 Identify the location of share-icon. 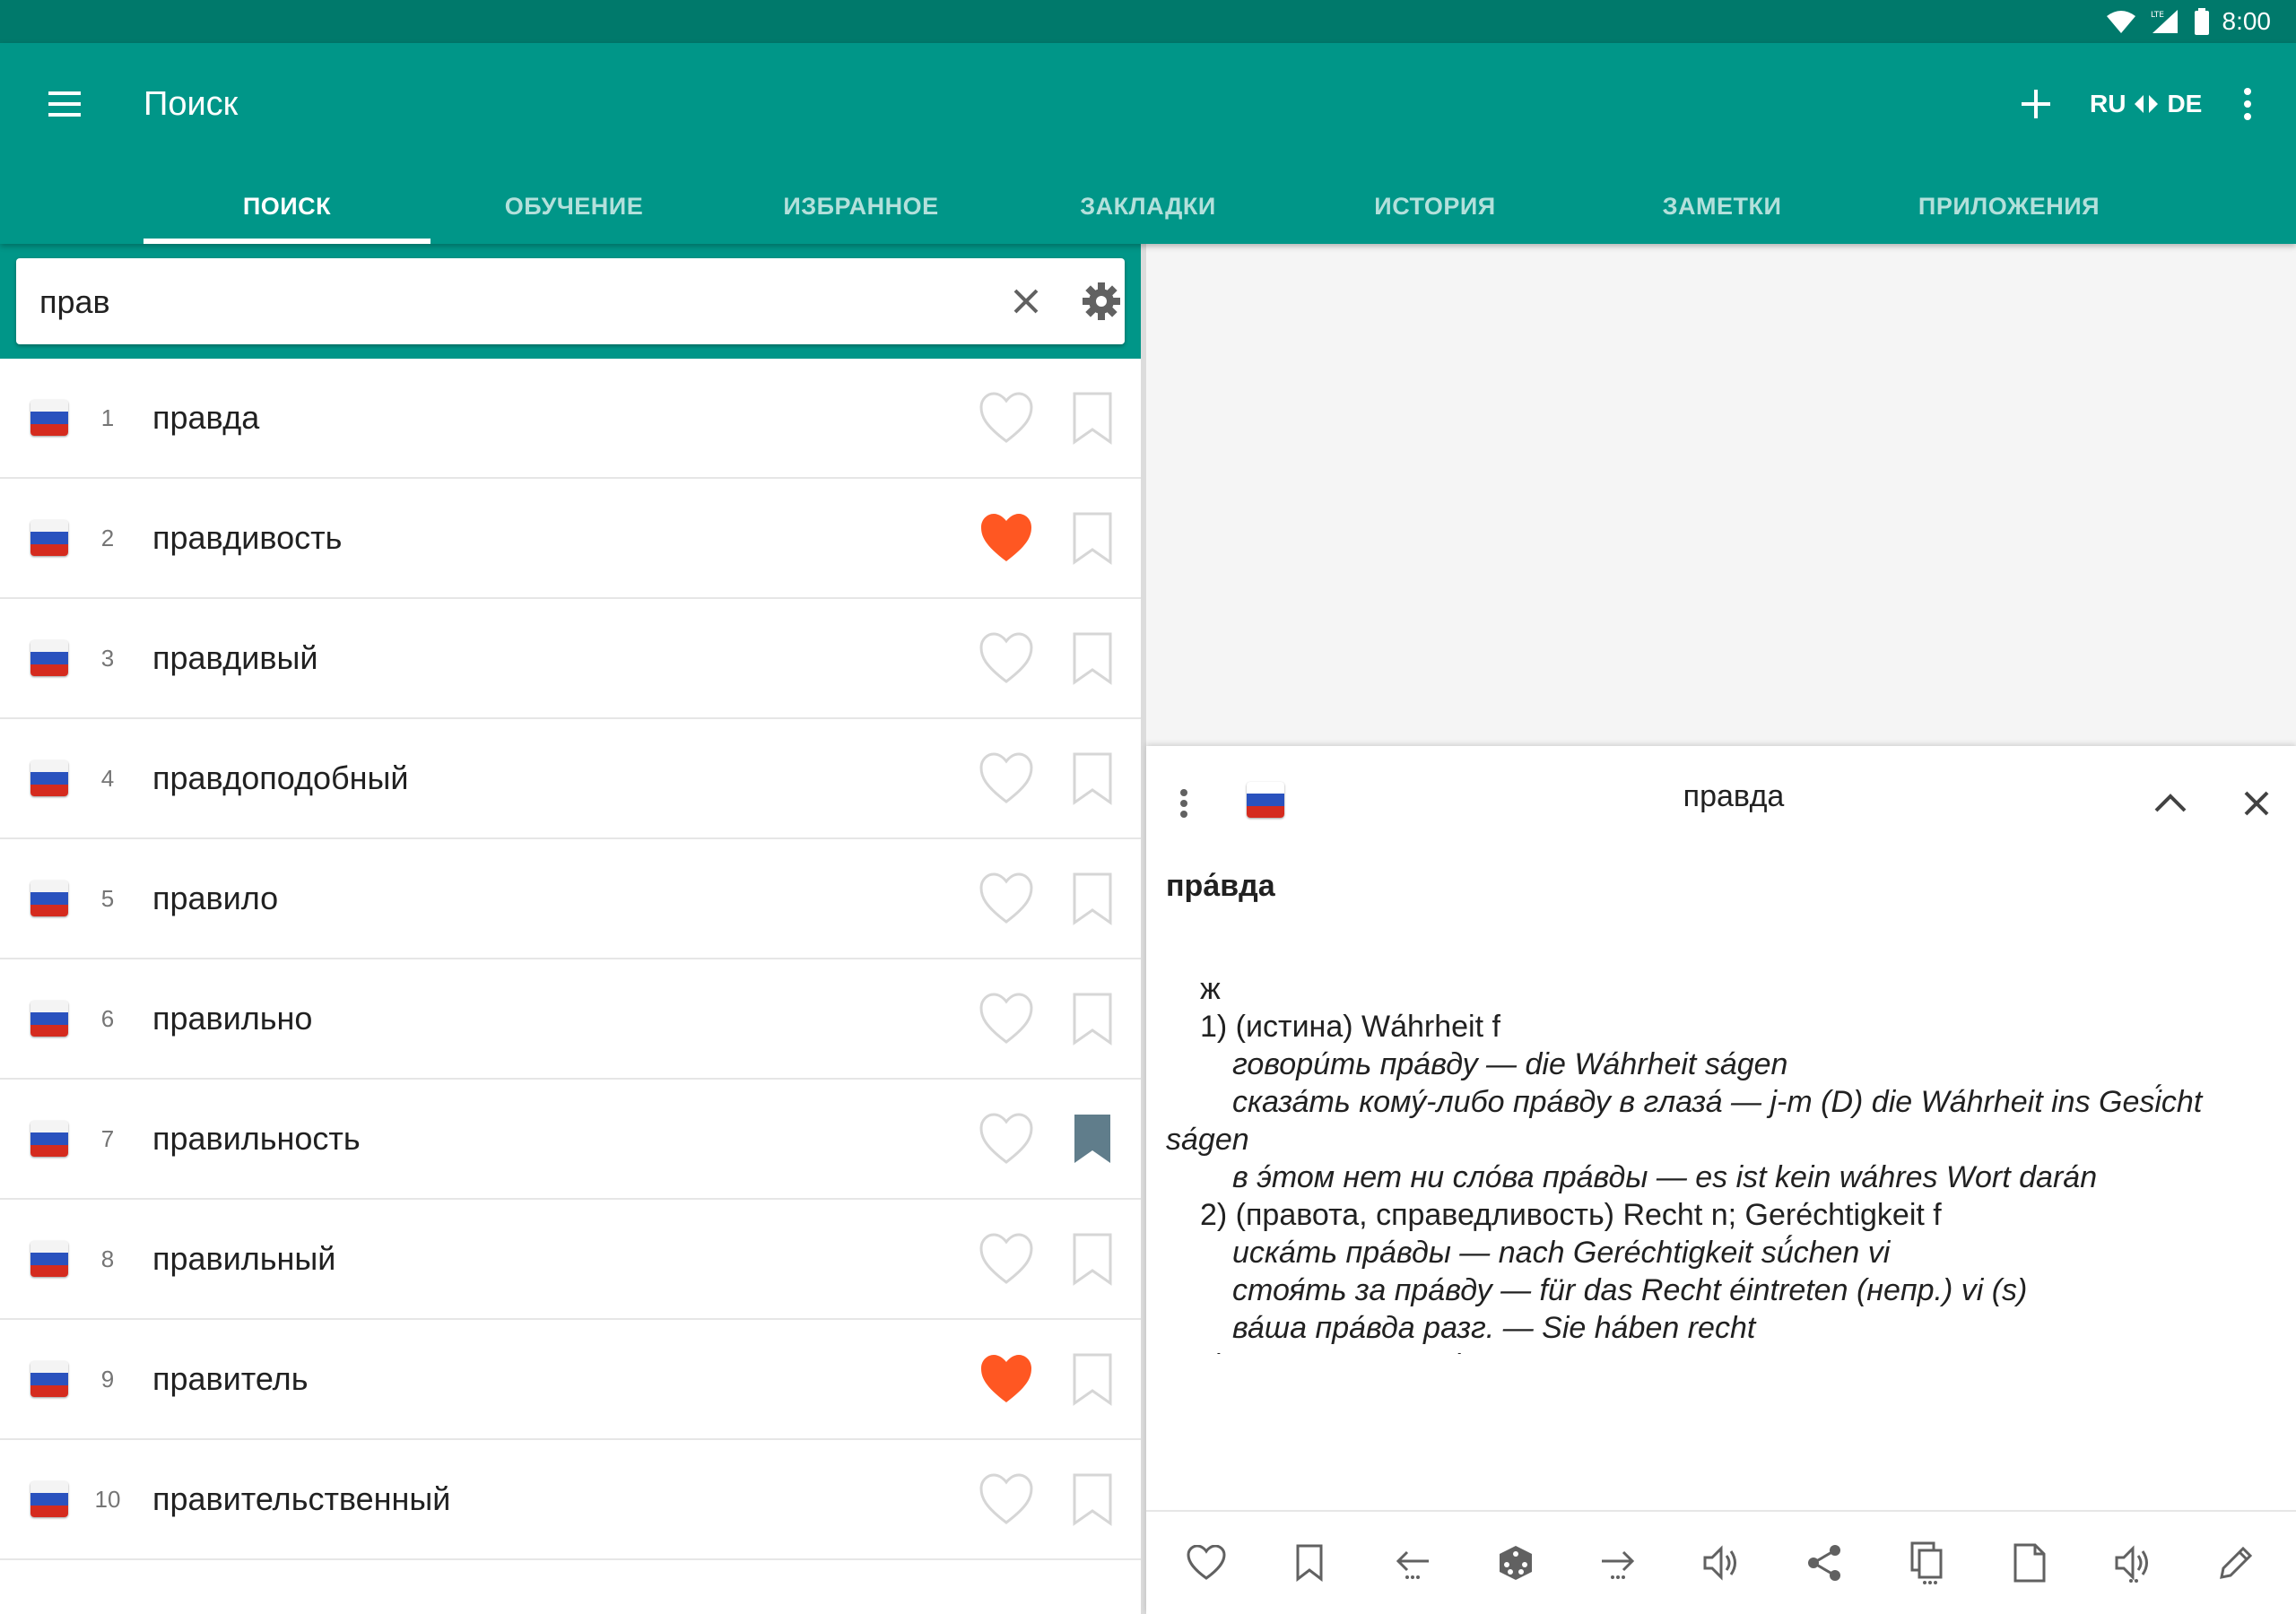
(1823, 1563).